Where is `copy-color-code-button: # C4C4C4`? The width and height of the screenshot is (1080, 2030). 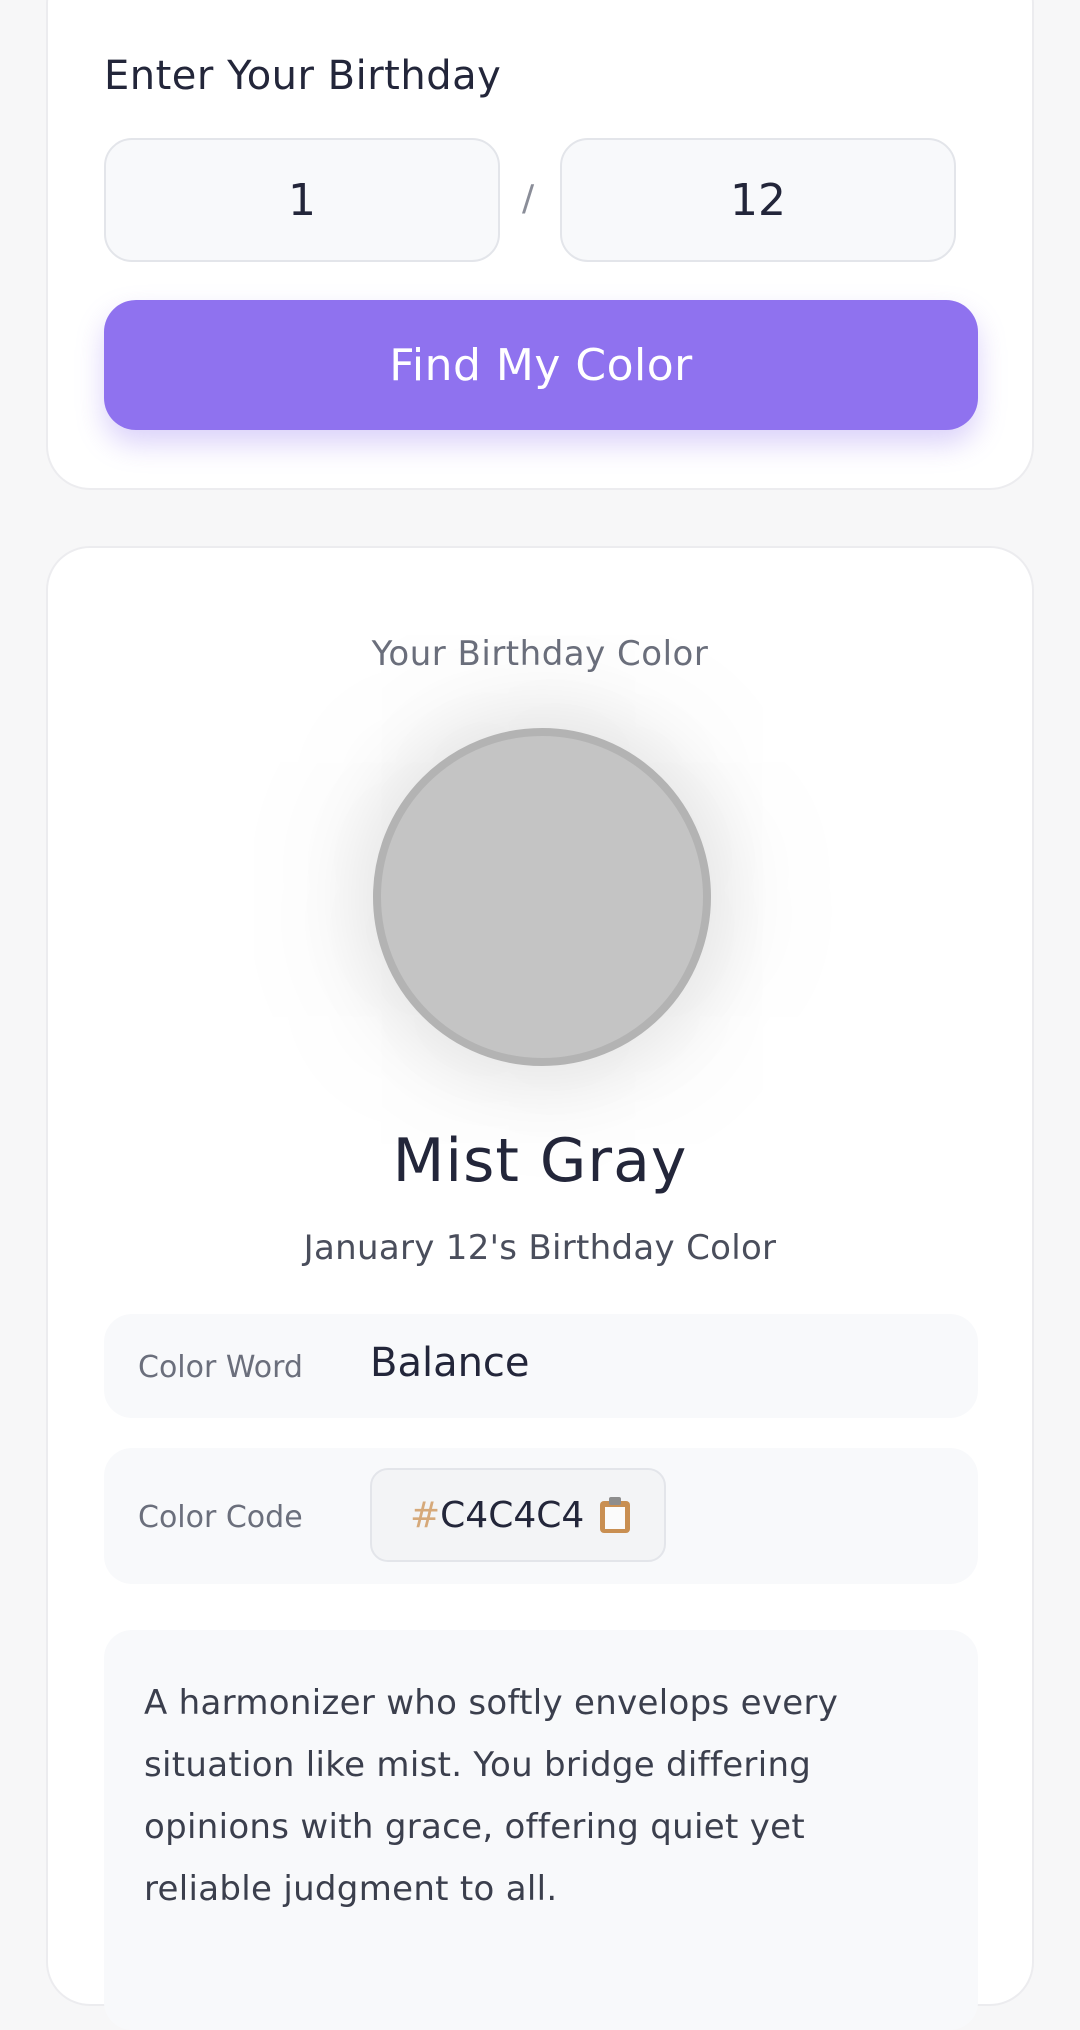 copy-color-code-button: # C4C4C4 is located at coordinates (518, 1515).